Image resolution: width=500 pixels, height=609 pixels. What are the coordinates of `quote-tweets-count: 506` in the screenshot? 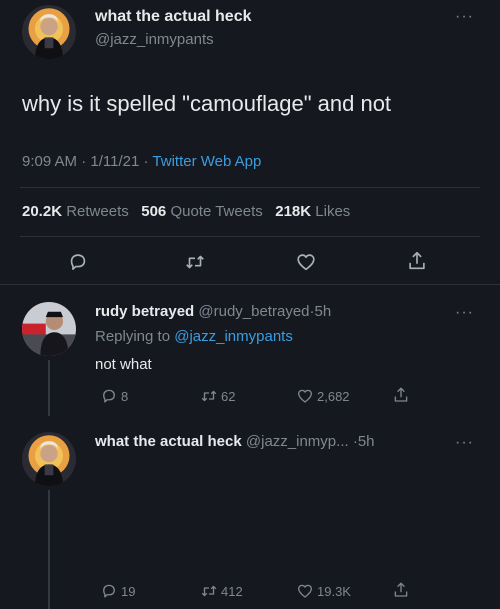 It's located at (154, 211).